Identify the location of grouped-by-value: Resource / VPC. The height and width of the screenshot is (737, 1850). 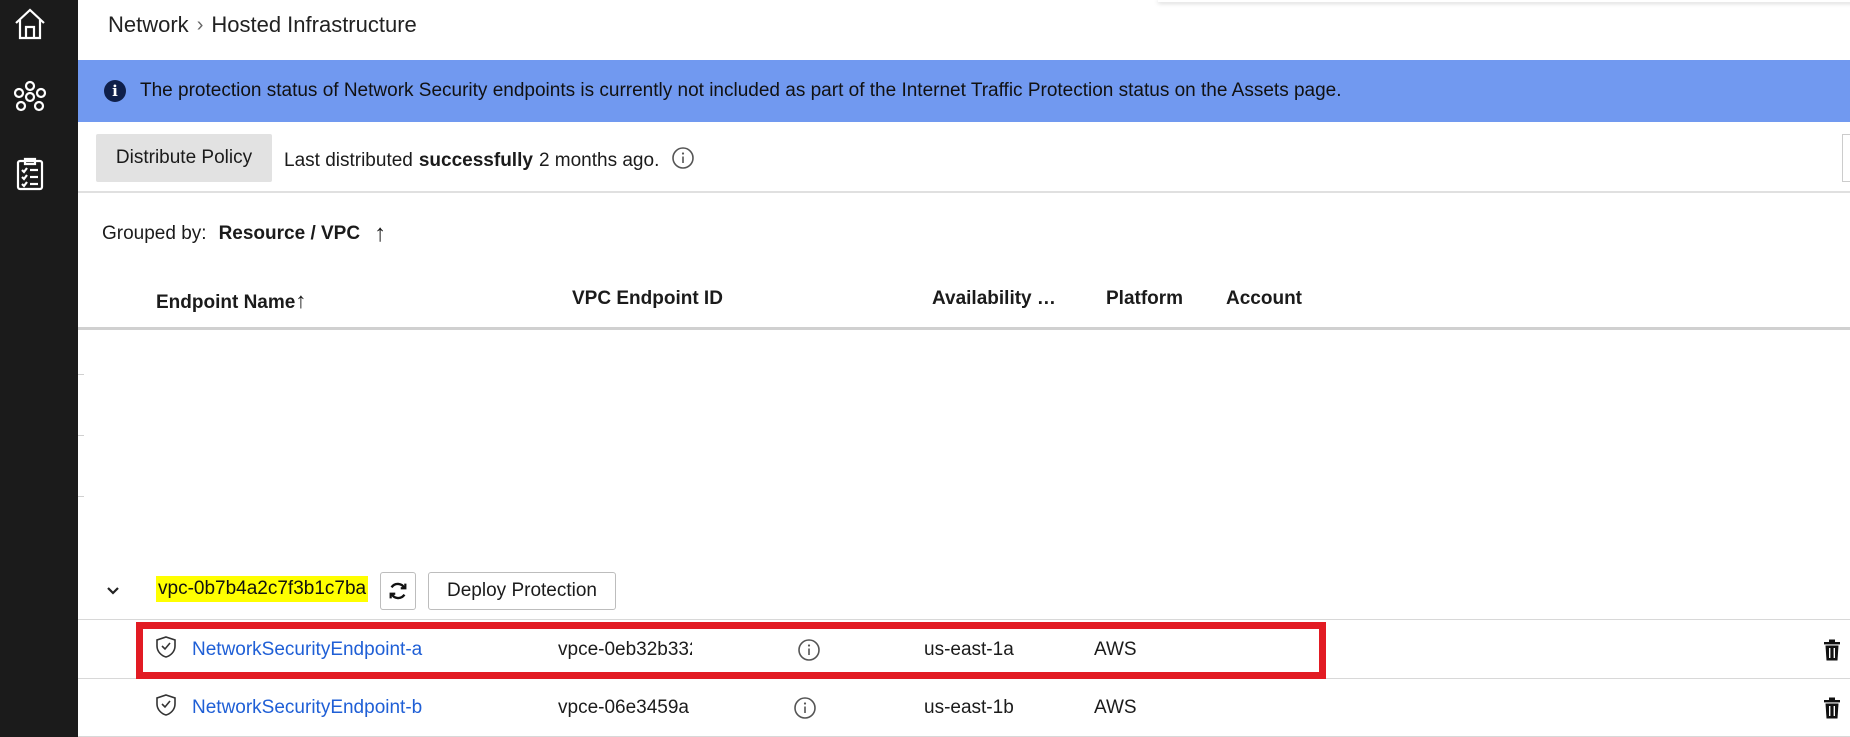
(290, 234).